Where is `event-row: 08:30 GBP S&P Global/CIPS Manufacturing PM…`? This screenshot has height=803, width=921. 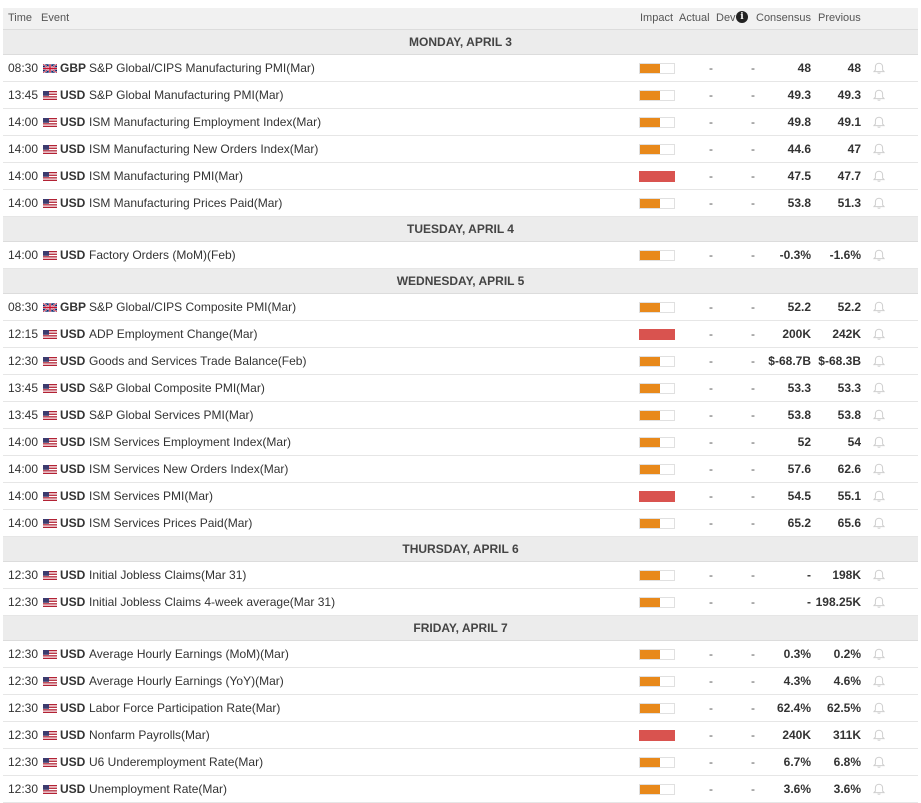
event-row: 08:30 GBP S&P Global/CIPS Manufacturing PM… is located at coordinates (460, 68).